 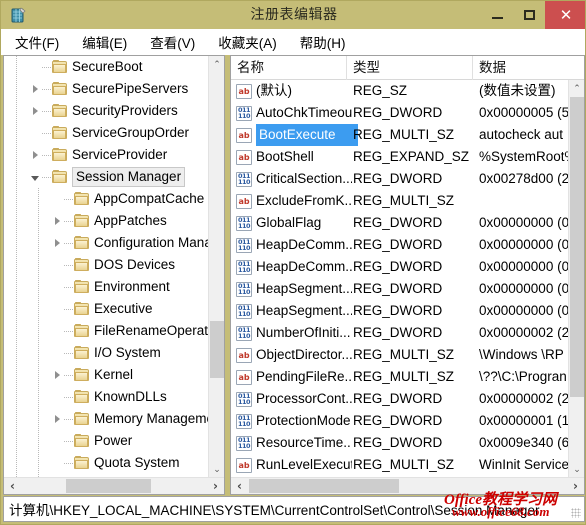 What do you see at coordinates (528, 68) in the screenshot?
I see `column-header-data: 数据` at bounding box center [528, 68].